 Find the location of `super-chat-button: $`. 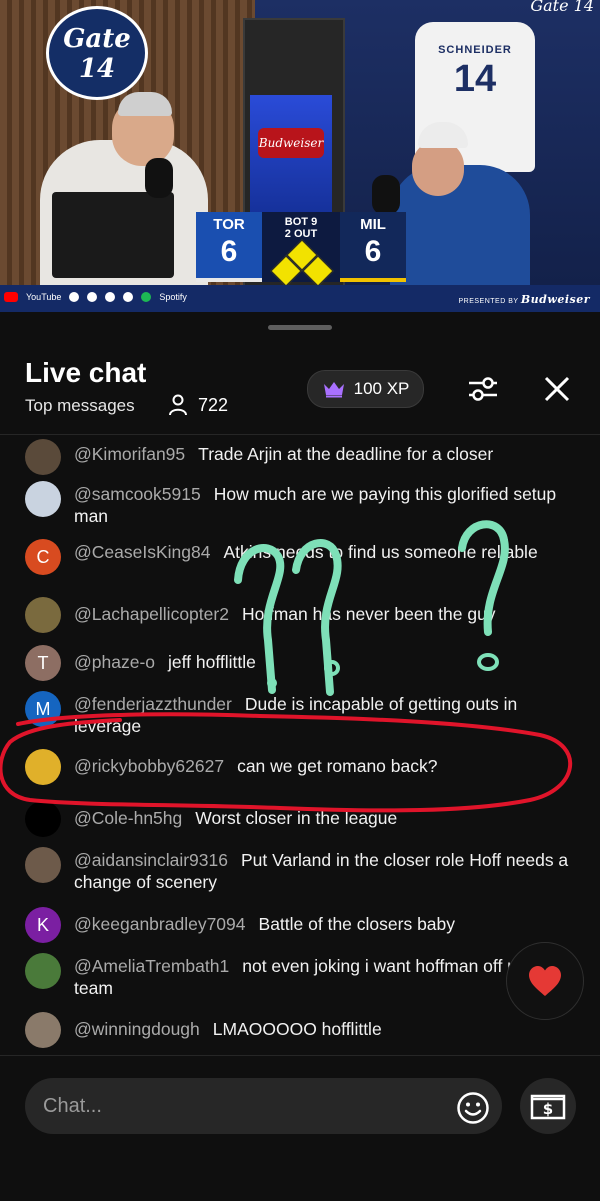

super-chat-button: $ is located at coordinates (548, 1106).